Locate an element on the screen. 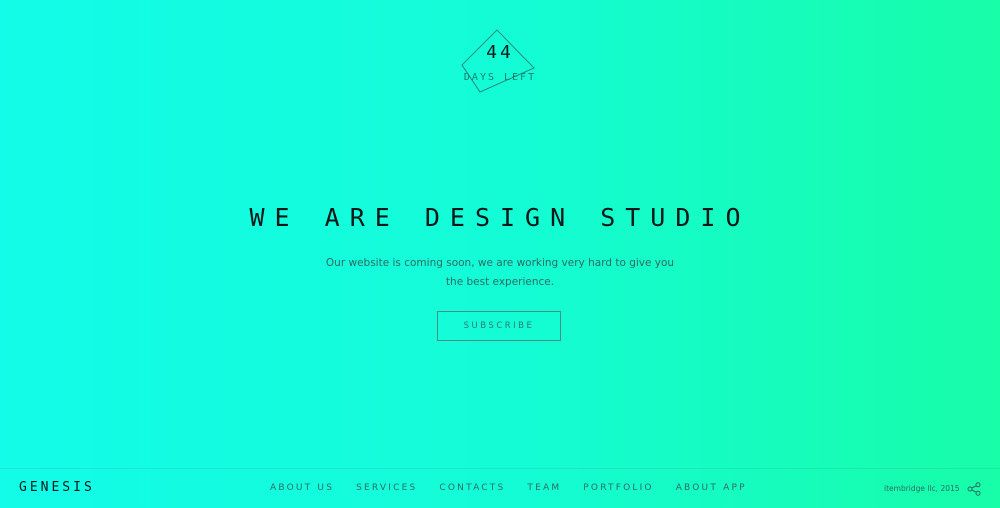  countdown-badge: 44 DAYS LEFT is located at coordinates (500, 61).